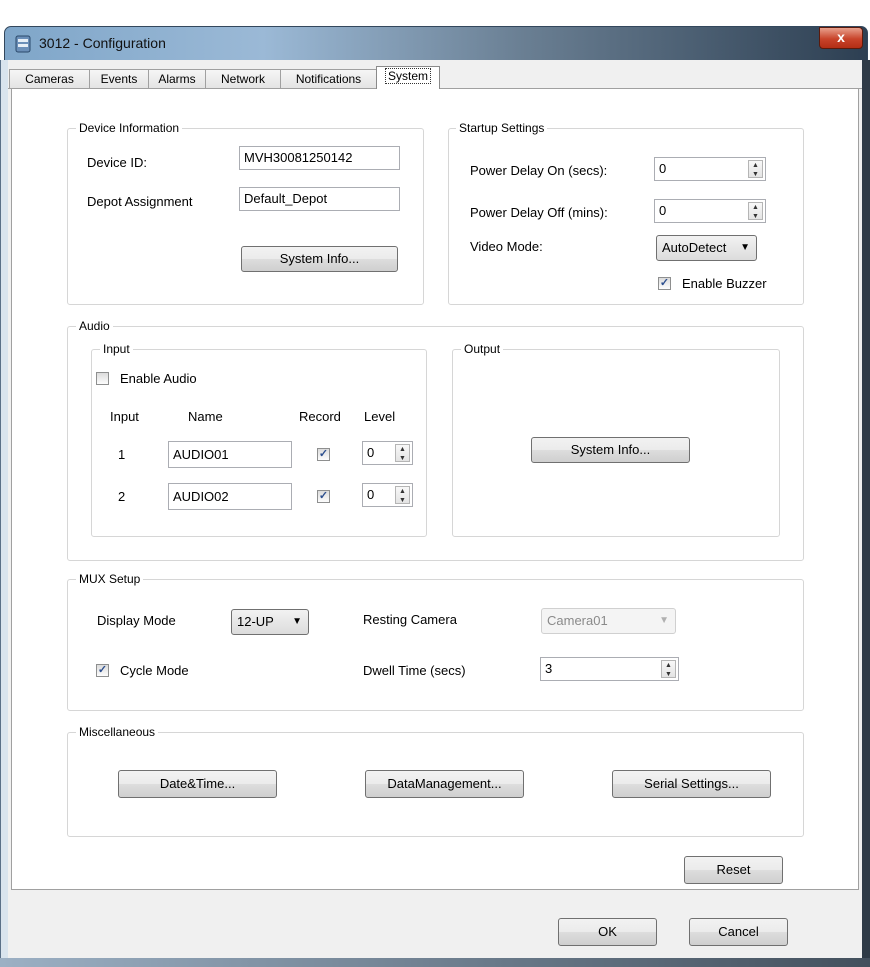 This screenshot has width=870, height=967. Describe the element at coordinates (539, 170) in the screenshot. I see `power-delay-on-label: Power Delay On (secs):` at that location.